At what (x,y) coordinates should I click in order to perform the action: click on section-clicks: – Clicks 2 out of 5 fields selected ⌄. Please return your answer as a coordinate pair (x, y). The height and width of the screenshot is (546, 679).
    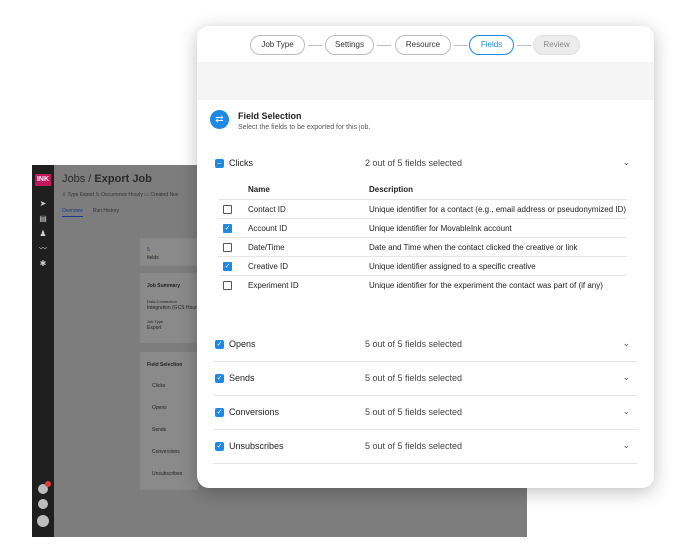
    Looking at the image, I should click on (425, 164).